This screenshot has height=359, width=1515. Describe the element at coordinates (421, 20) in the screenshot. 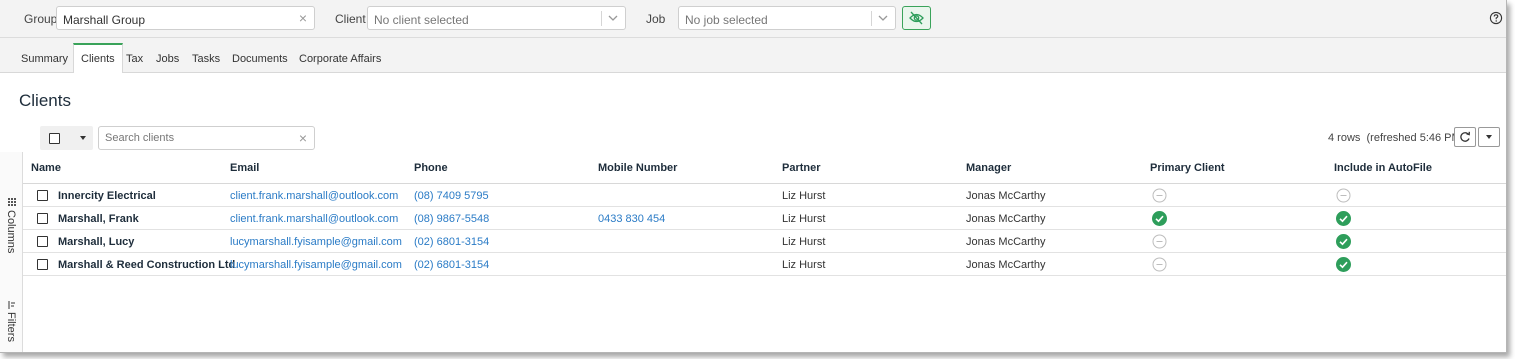

I see `client-placeholder: No client selected` at that location.